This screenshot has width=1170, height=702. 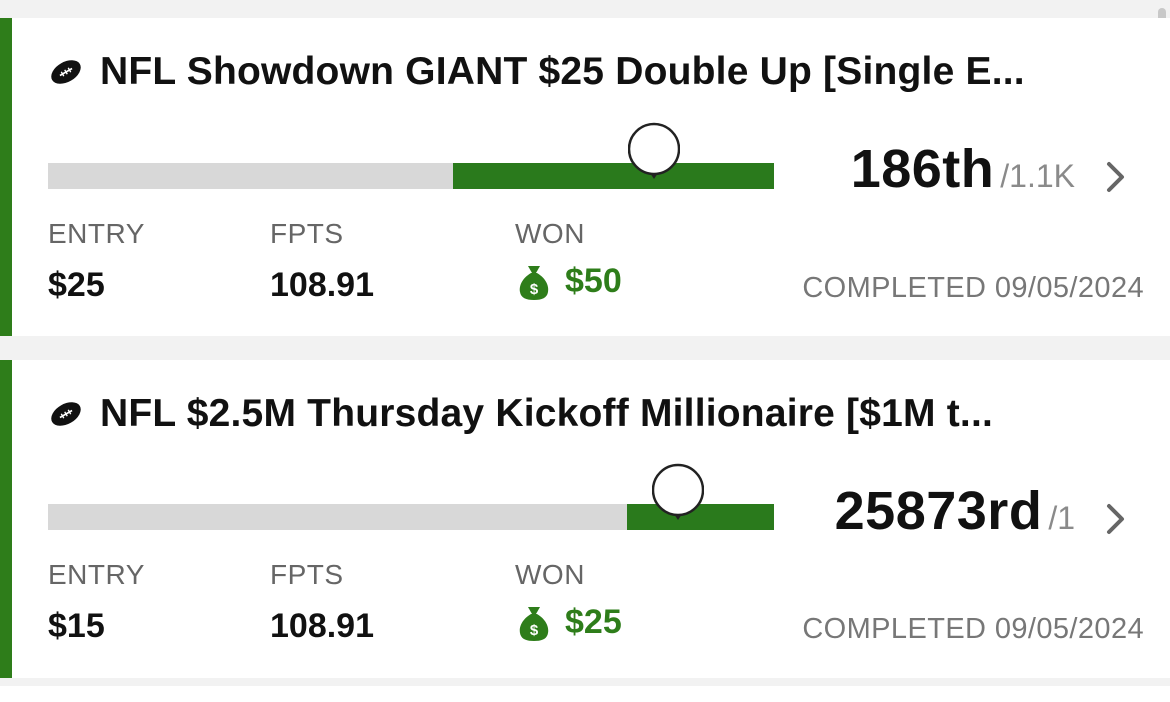 I want to click on contest-card-partial, so click(x=585, y=694).